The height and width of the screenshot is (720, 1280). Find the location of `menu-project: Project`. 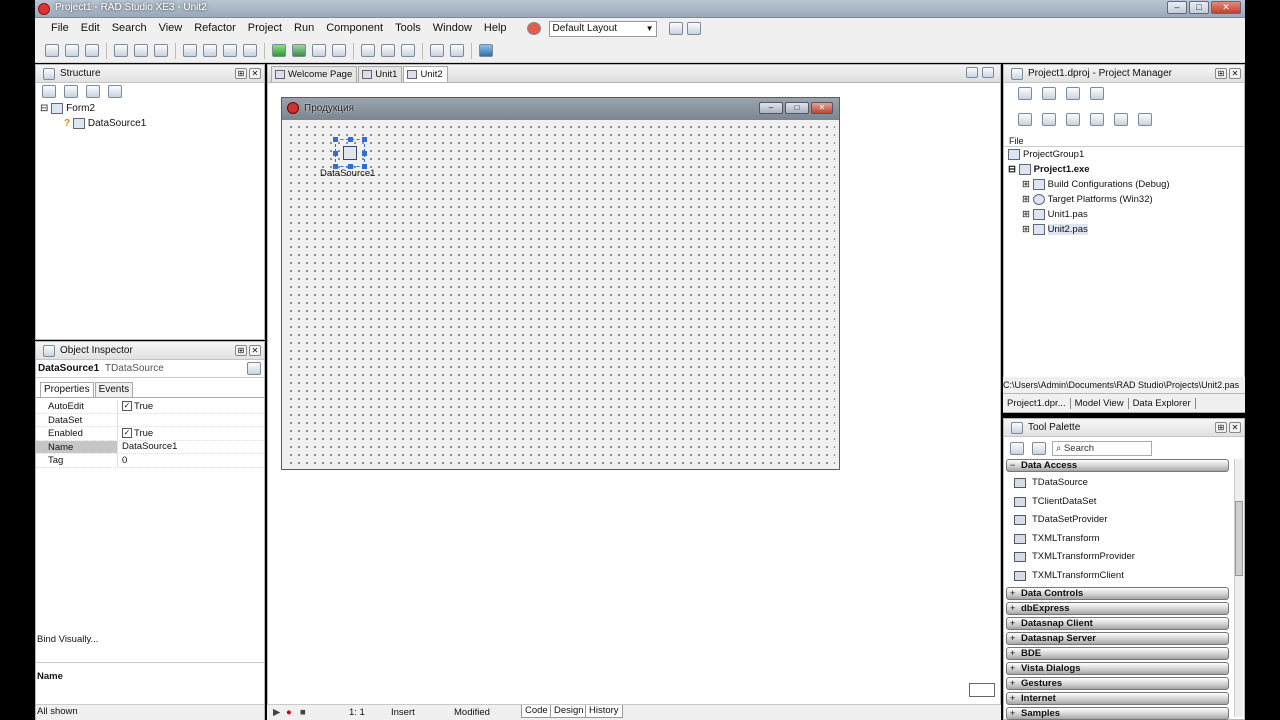

menu-project: Project is located at coordinates (265, 28).